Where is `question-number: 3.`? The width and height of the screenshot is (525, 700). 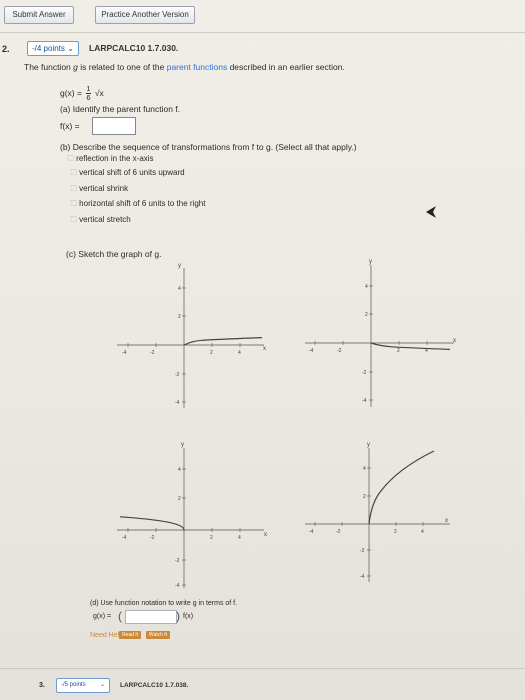
question-number: 3. is located at coordinates (42, 685).